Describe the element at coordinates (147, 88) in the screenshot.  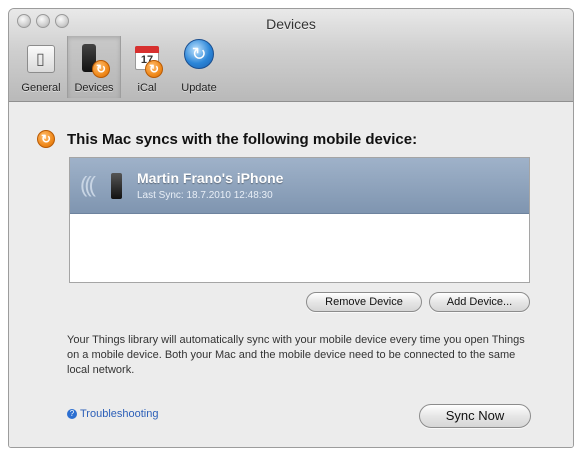
I see `toolbar-label-ical: iCal` at that location.